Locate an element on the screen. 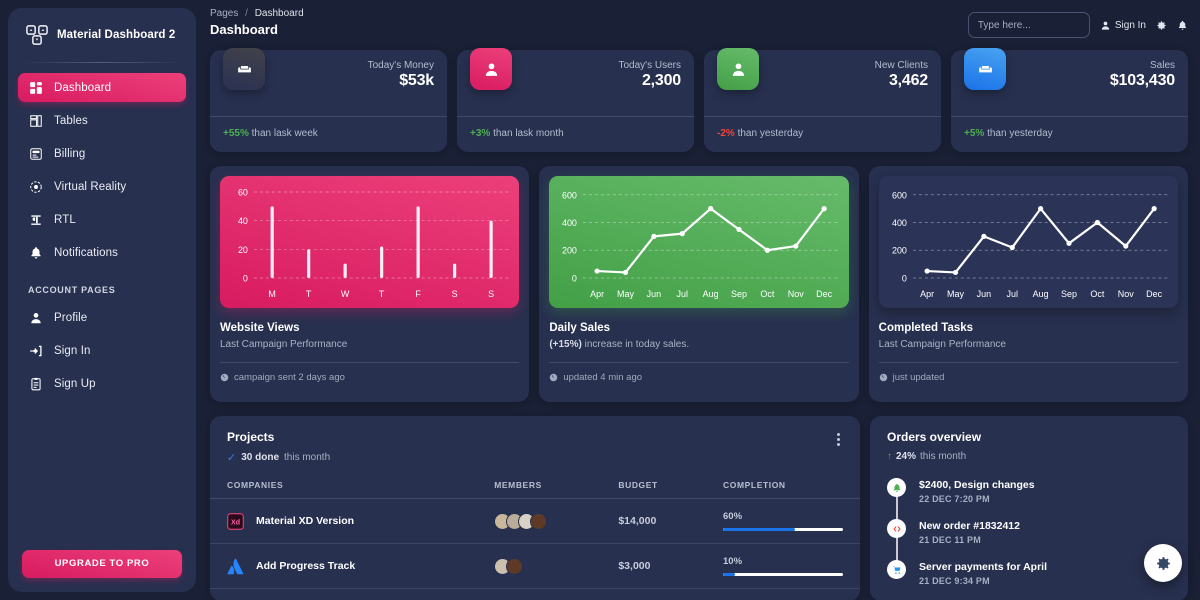 This screenshot has width=1200, height=600. projects-menu-button is located at coordinates (838, 439).